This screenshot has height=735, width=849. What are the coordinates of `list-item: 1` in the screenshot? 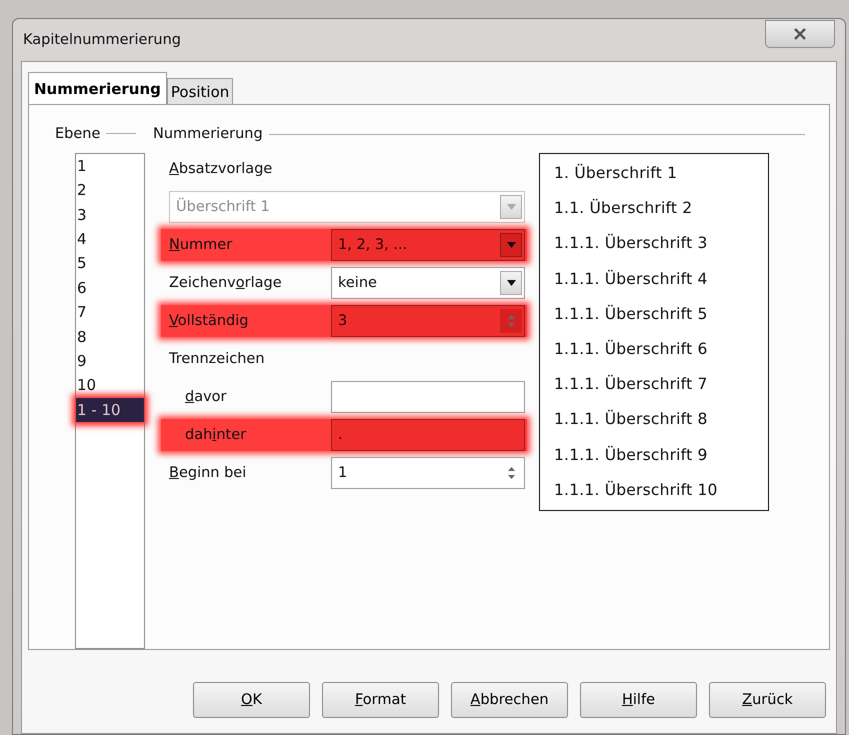 It's located at (110, 166).